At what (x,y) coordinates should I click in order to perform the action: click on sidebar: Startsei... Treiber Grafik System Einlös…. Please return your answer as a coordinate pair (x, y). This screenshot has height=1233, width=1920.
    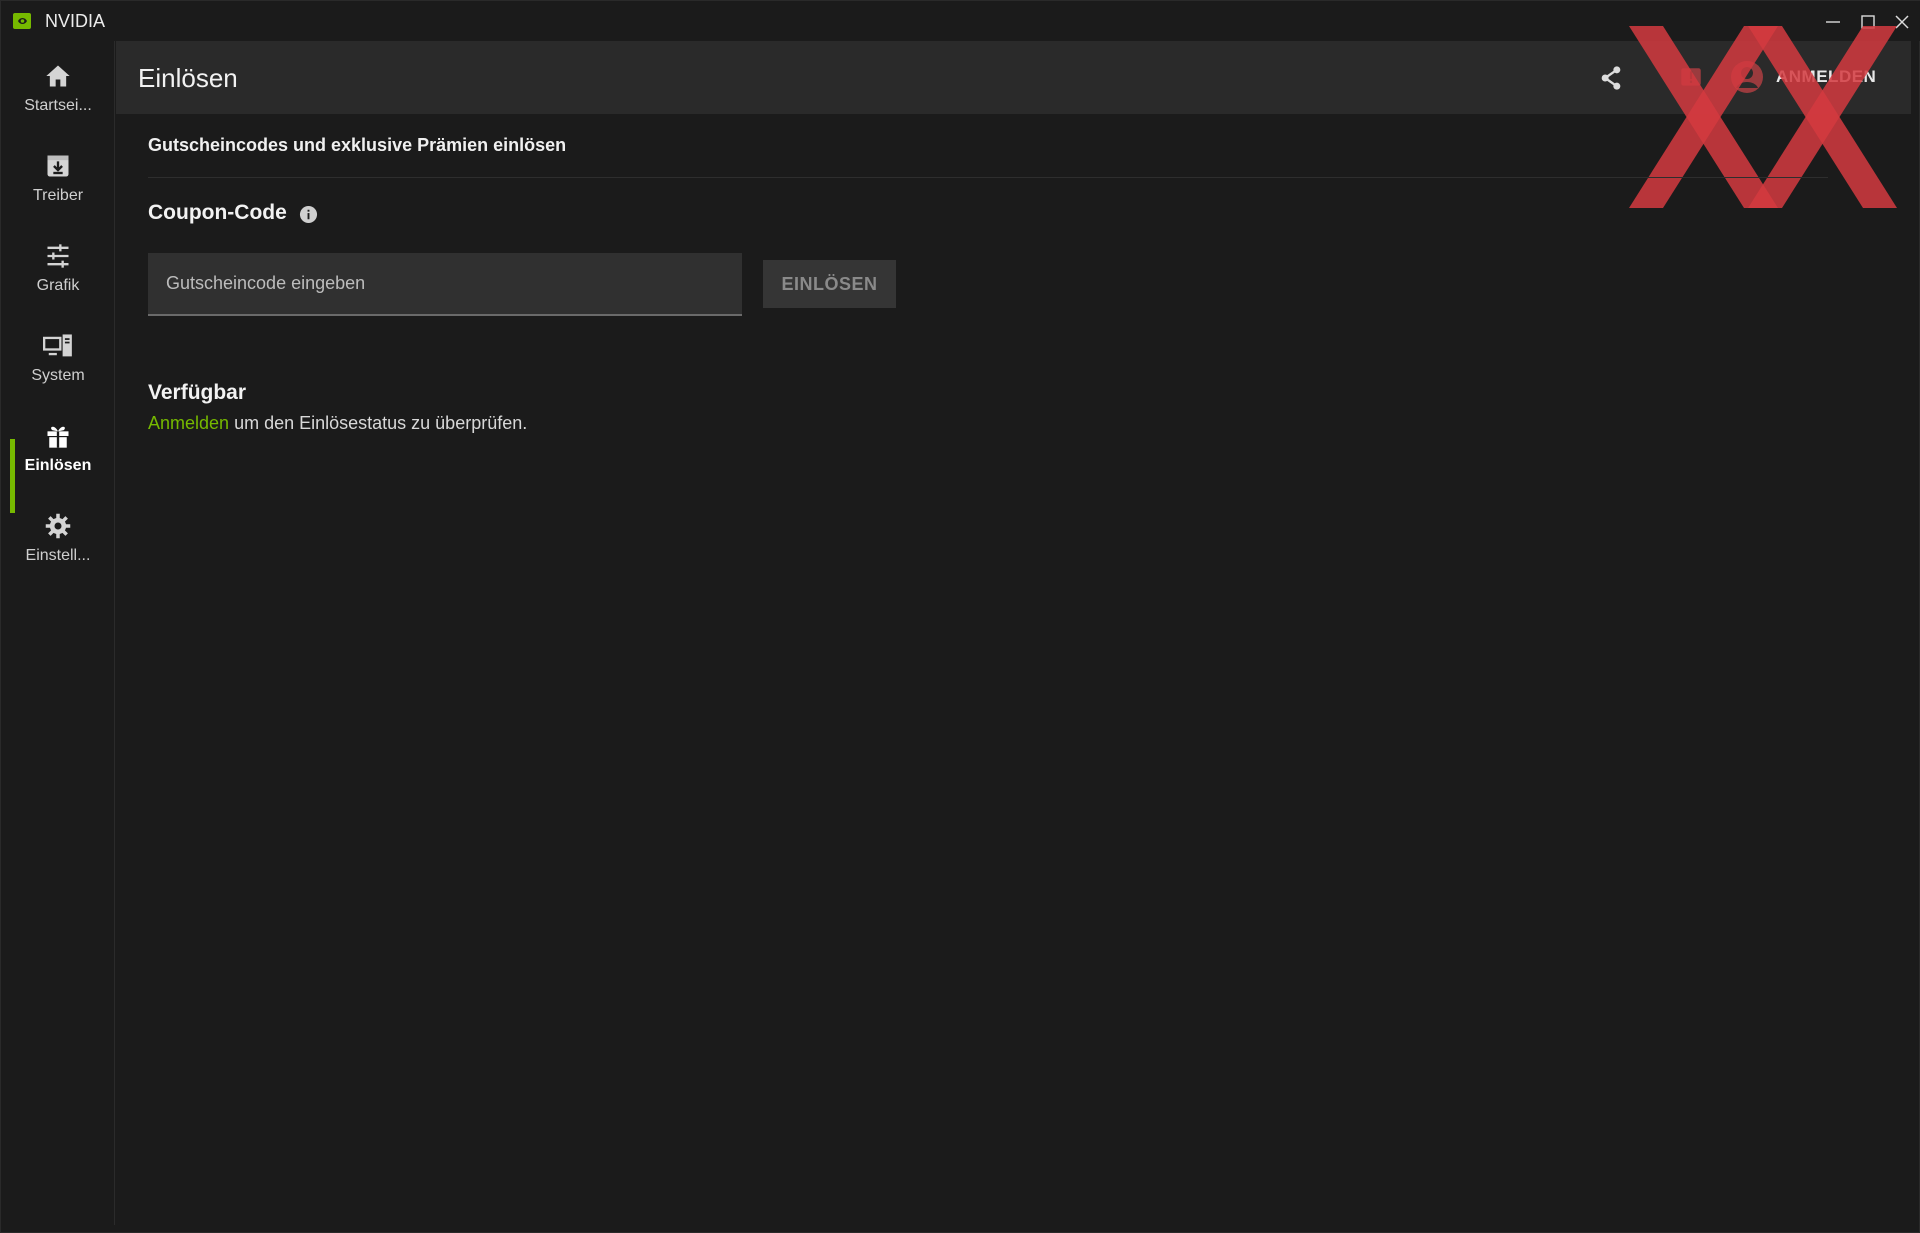
    Looking at the image, I should click on (58, 633).